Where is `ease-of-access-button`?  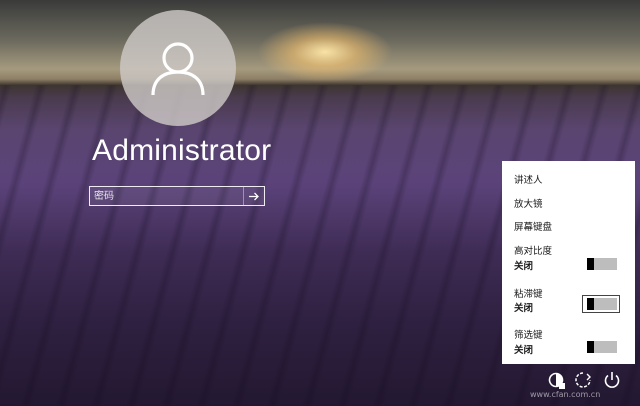
ease-of-access-button is located at coordinates (557, 380).